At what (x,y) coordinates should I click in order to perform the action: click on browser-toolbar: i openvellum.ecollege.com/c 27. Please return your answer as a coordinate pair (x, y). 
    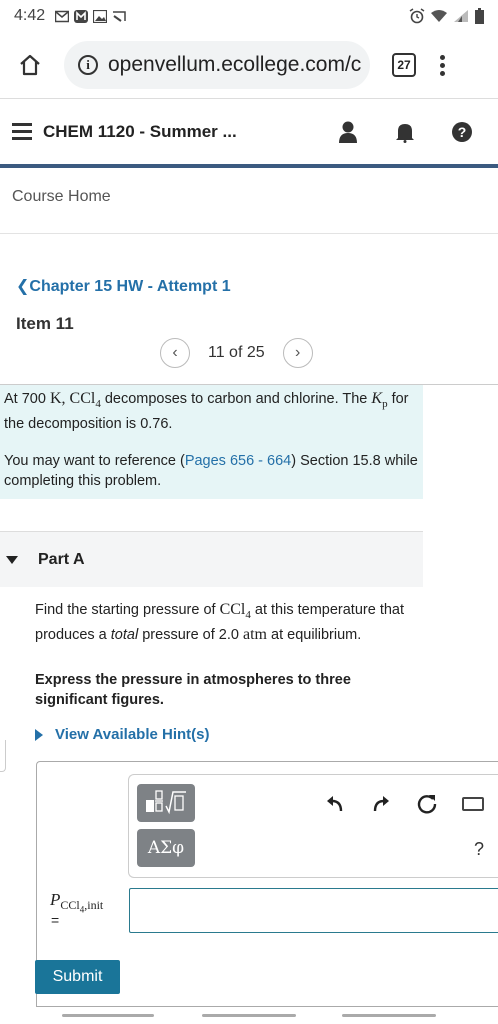
    Looking at the image, I should click on (249, 65).